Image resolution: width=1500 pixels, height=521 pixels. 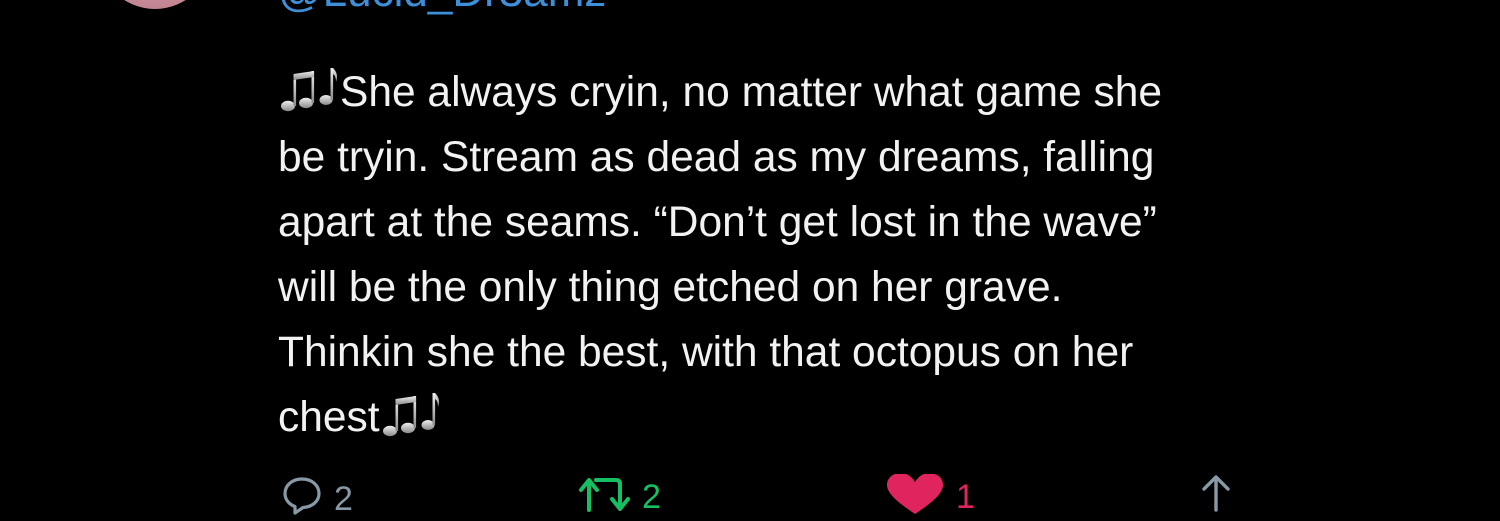 What do you see at coordinates (604, 496) in the screenshot?
I see `retweet-icon` at bounding box center [604, 496].